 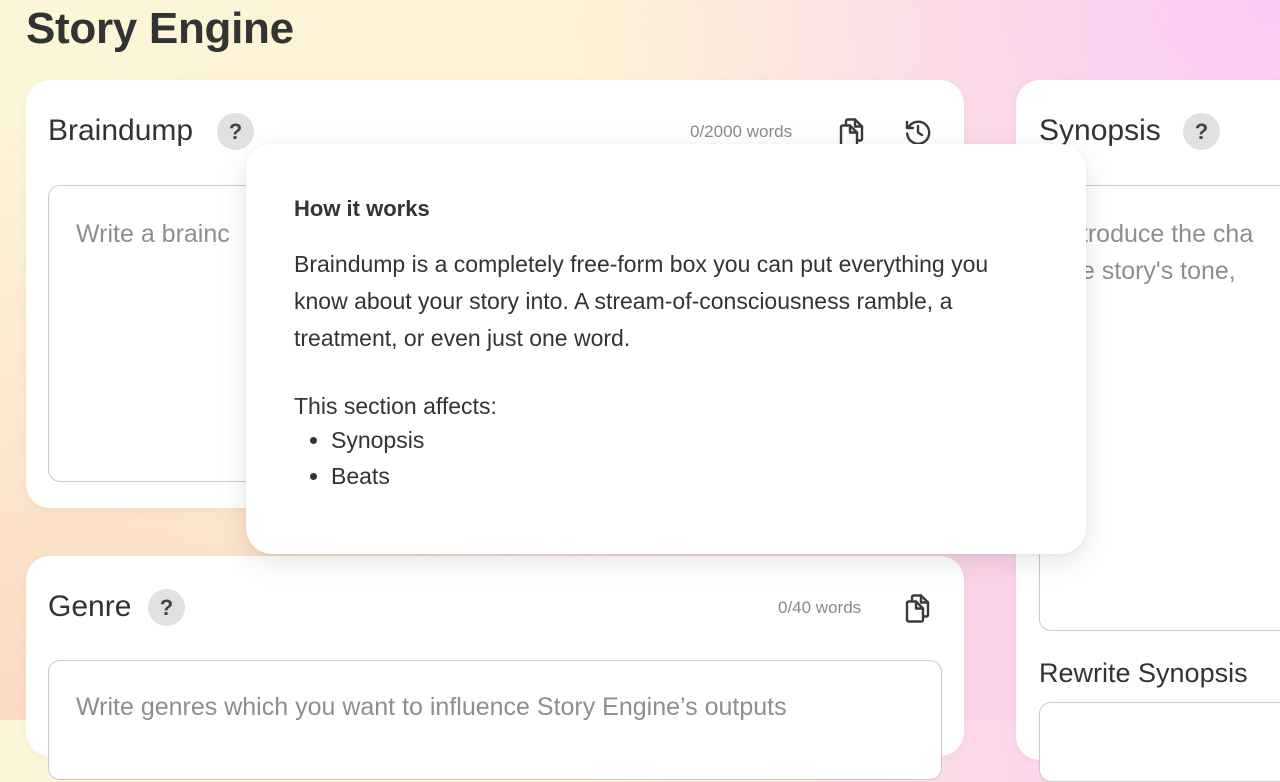 I want to click on synopsis-help-button: ?, so click(x=1201, y=131).